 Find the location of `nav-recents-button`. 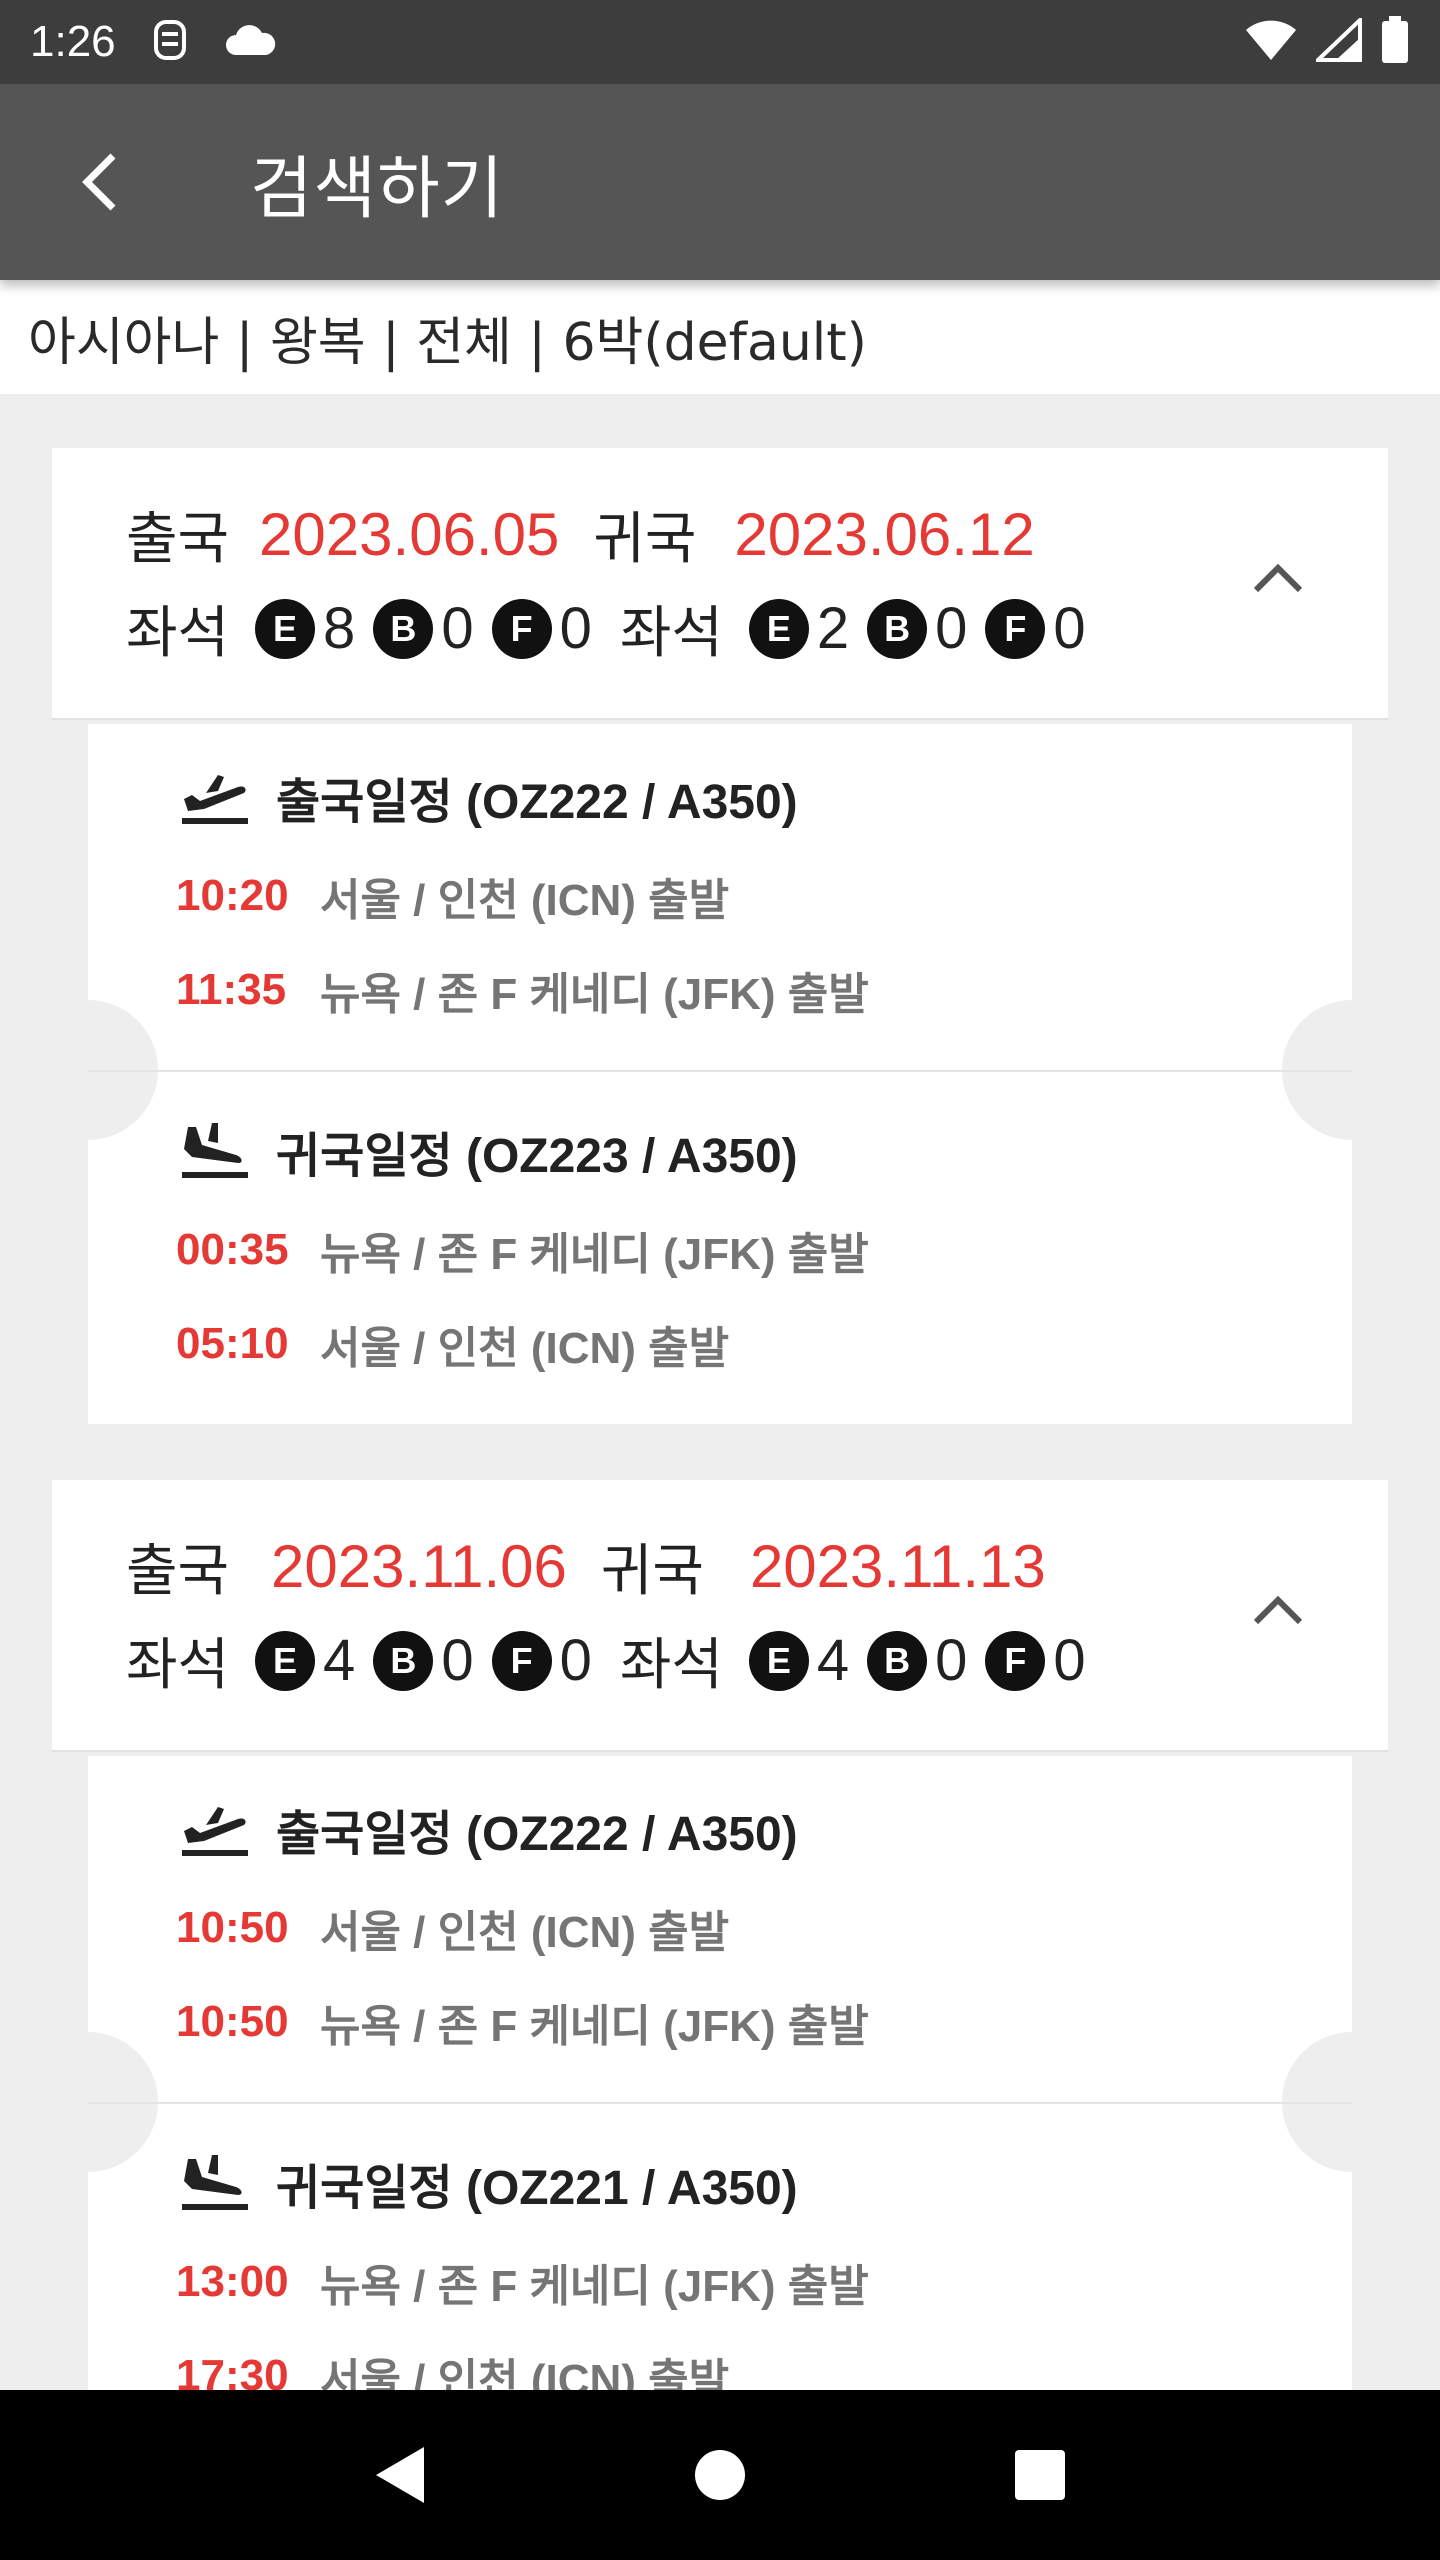

nav-recents-button is located at coordinates (1040, 2475).